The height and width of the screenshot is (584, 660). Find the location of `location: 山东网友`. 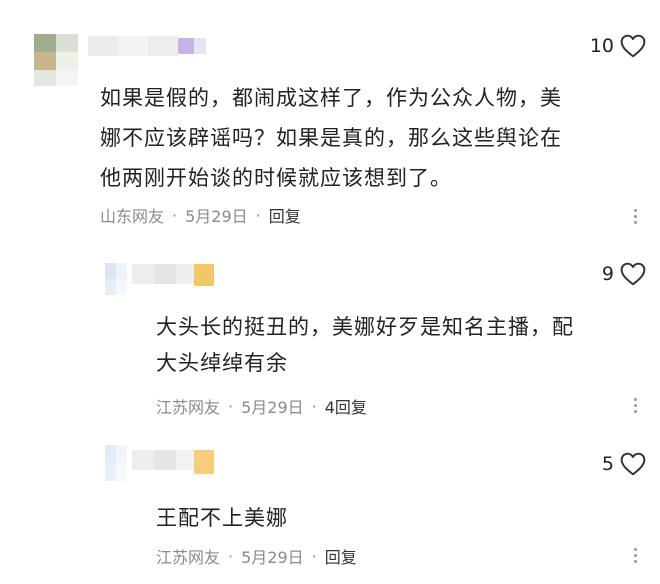

location: 山东网友 is located at coordinates (132, 216).